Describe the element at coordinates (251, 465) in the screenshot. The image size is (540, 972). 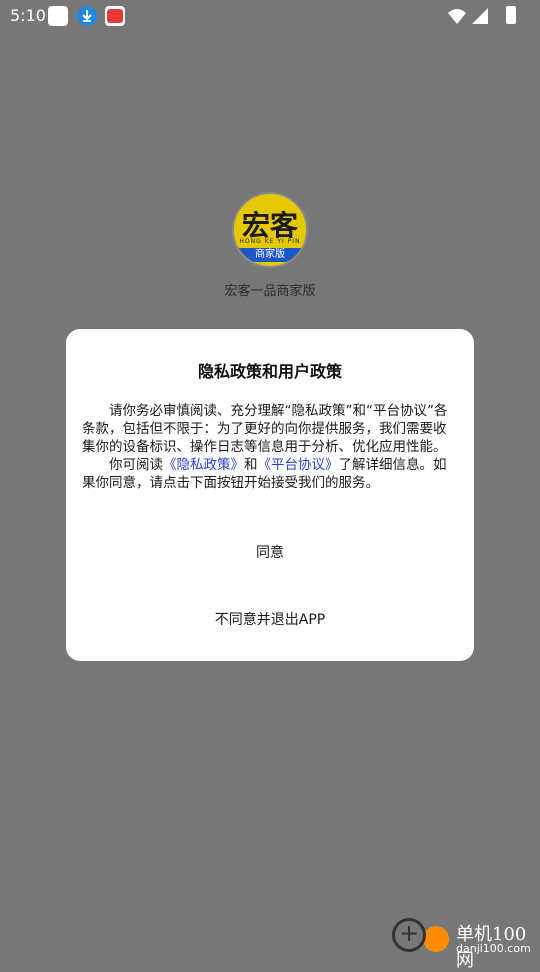
I see `paragraph-2-and: 和` at that location.